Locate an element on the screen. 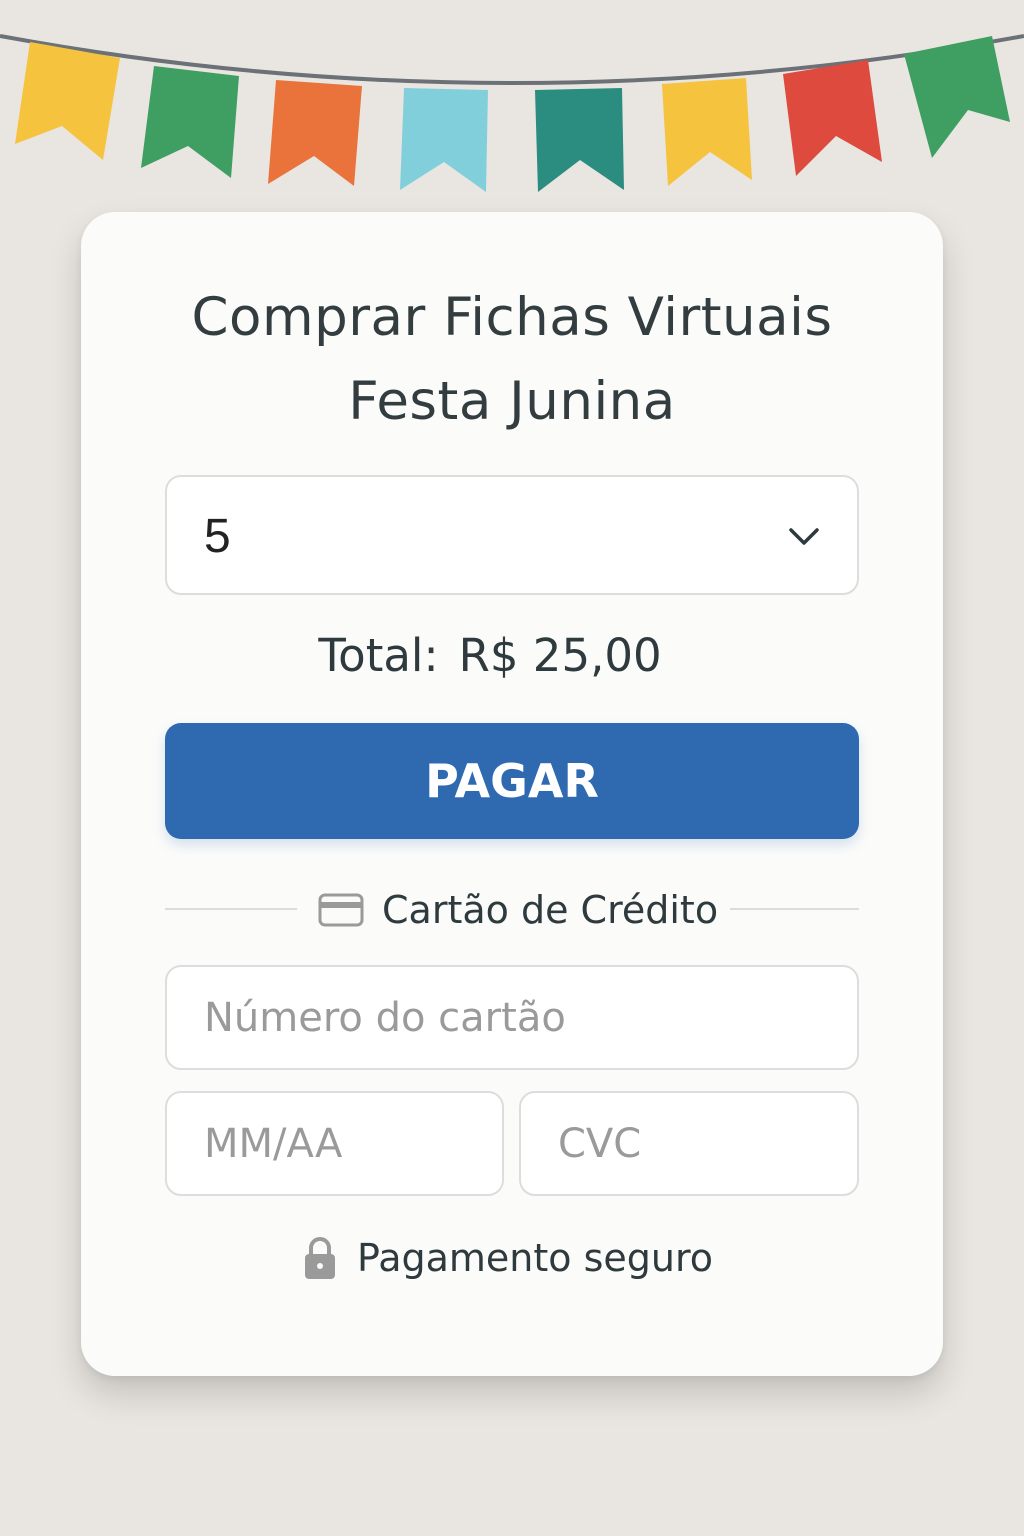 This screenshot has width=1024, height=1536. page-title: Comprar Fichas Virtuais Festa Junina is located at coordinates (512, 360).